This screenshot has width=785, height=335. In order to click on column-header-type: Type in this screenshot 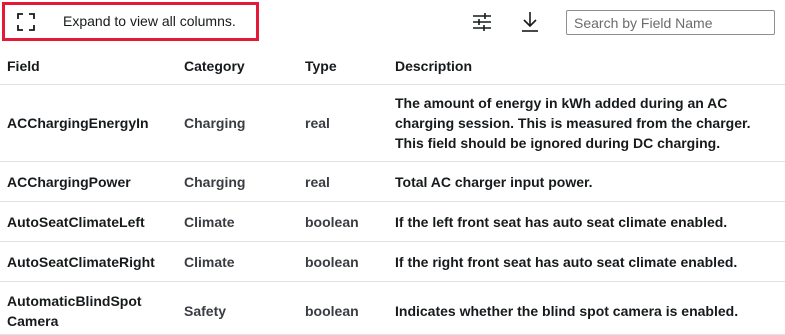, I will do `click(343, 66)`.